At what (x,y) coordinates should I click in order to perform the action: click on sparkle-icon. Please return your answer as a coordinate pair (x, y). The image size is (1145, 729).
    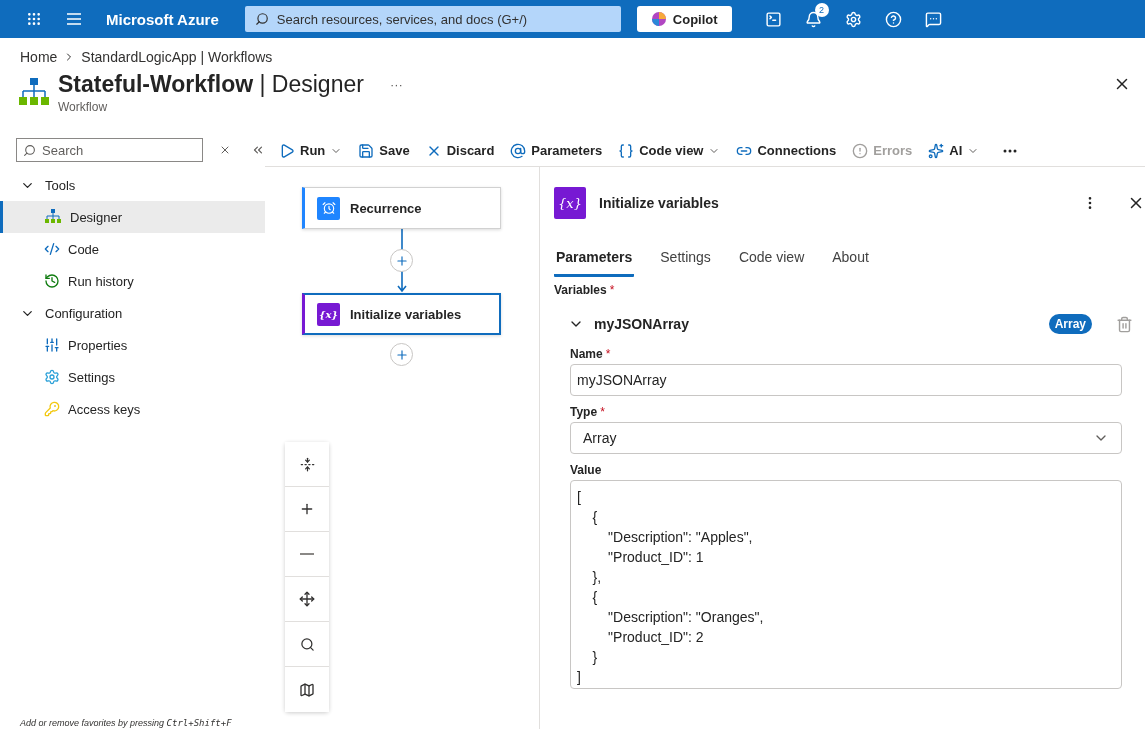
    Looking at the image, I should click on (936, 150).